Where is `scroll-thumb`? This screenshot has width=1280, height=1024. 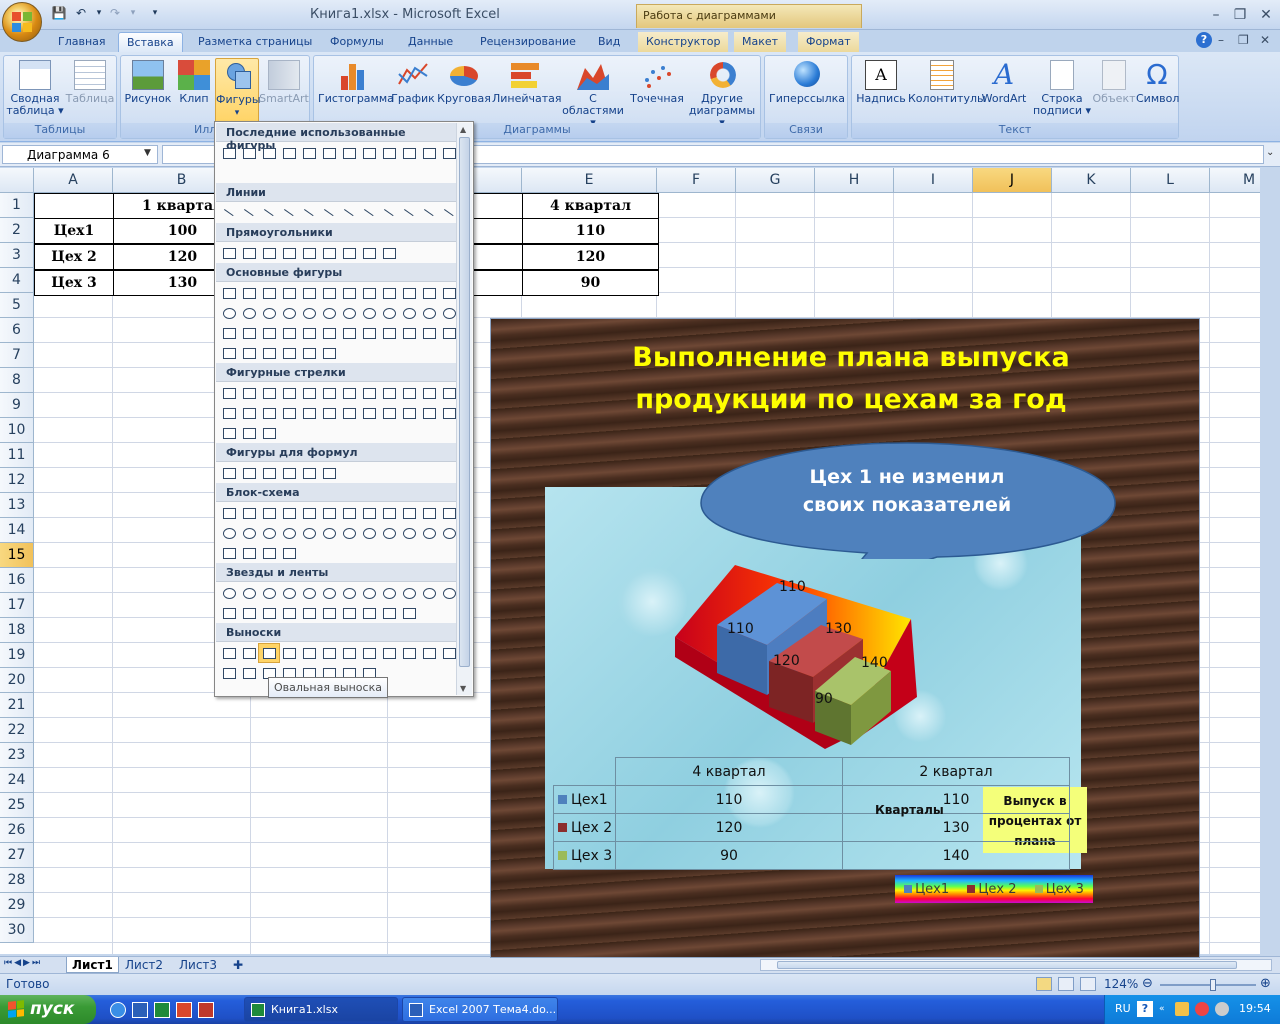
scroll-thumb is located at coordinates (464, 402).